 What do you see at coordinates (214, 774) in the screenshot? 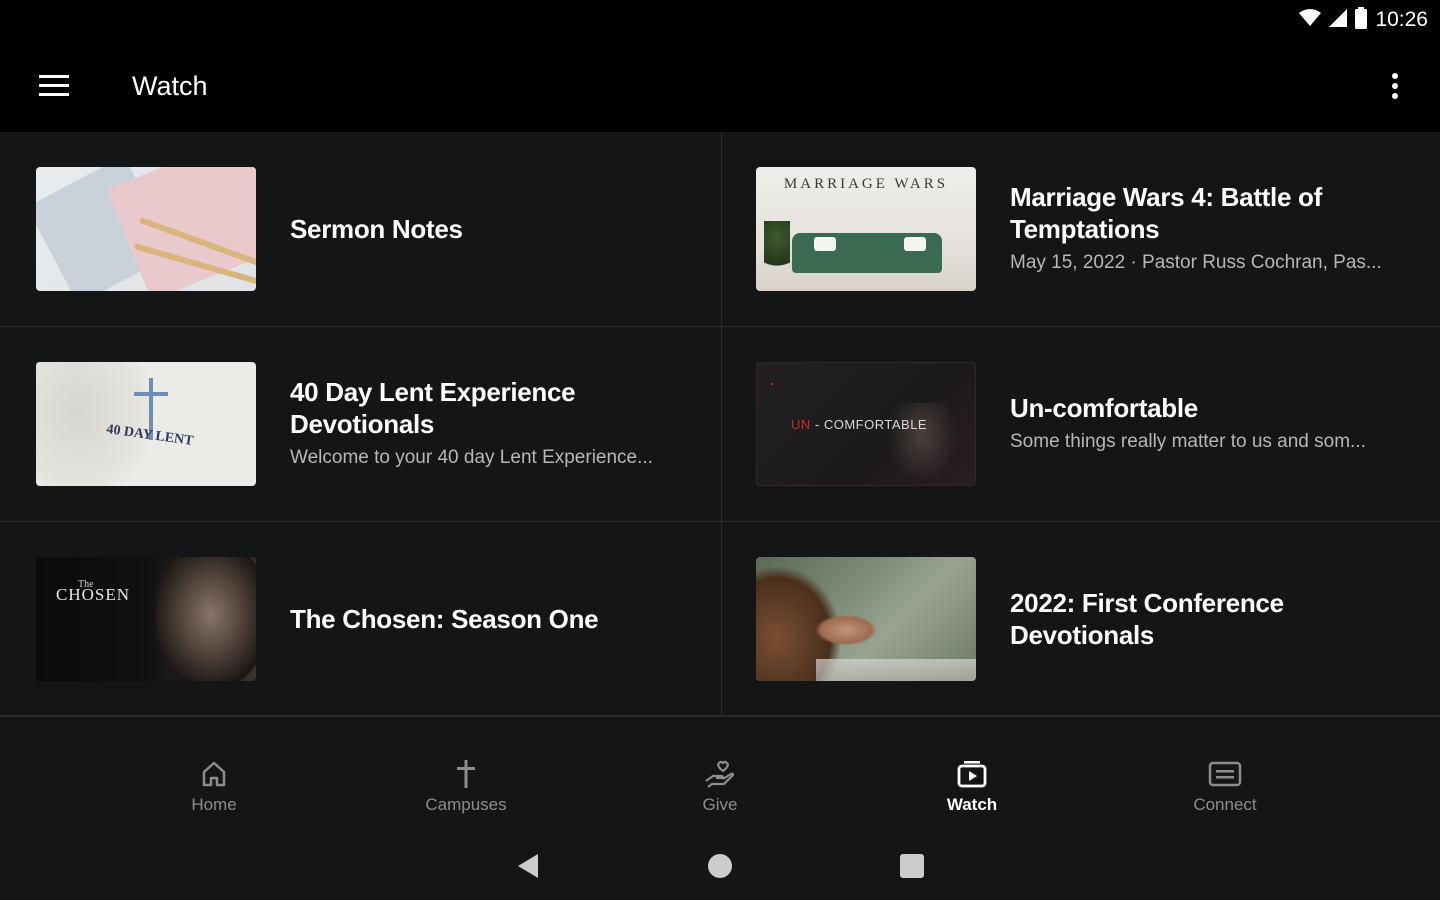
I see `home-icon` at bounding box center [214, 774].